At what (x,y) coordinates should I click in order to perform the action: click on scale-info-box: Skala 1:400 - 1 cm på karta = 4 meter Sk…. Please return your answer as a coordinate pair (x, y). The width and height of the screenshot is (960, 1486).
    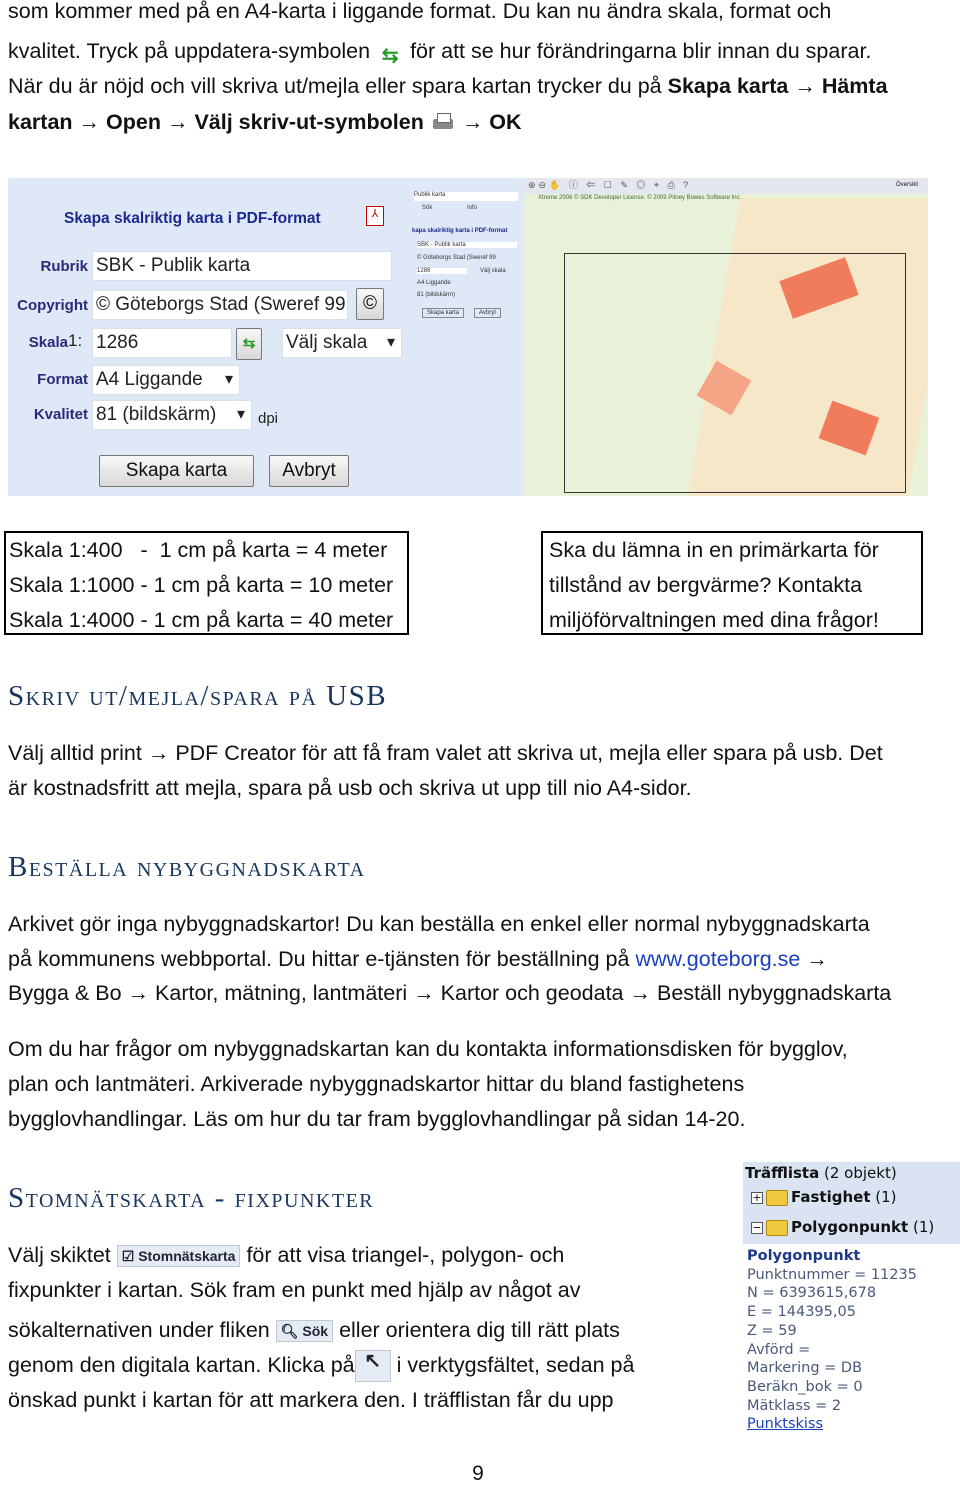
    Looking at the image, I should click on (206, 583).